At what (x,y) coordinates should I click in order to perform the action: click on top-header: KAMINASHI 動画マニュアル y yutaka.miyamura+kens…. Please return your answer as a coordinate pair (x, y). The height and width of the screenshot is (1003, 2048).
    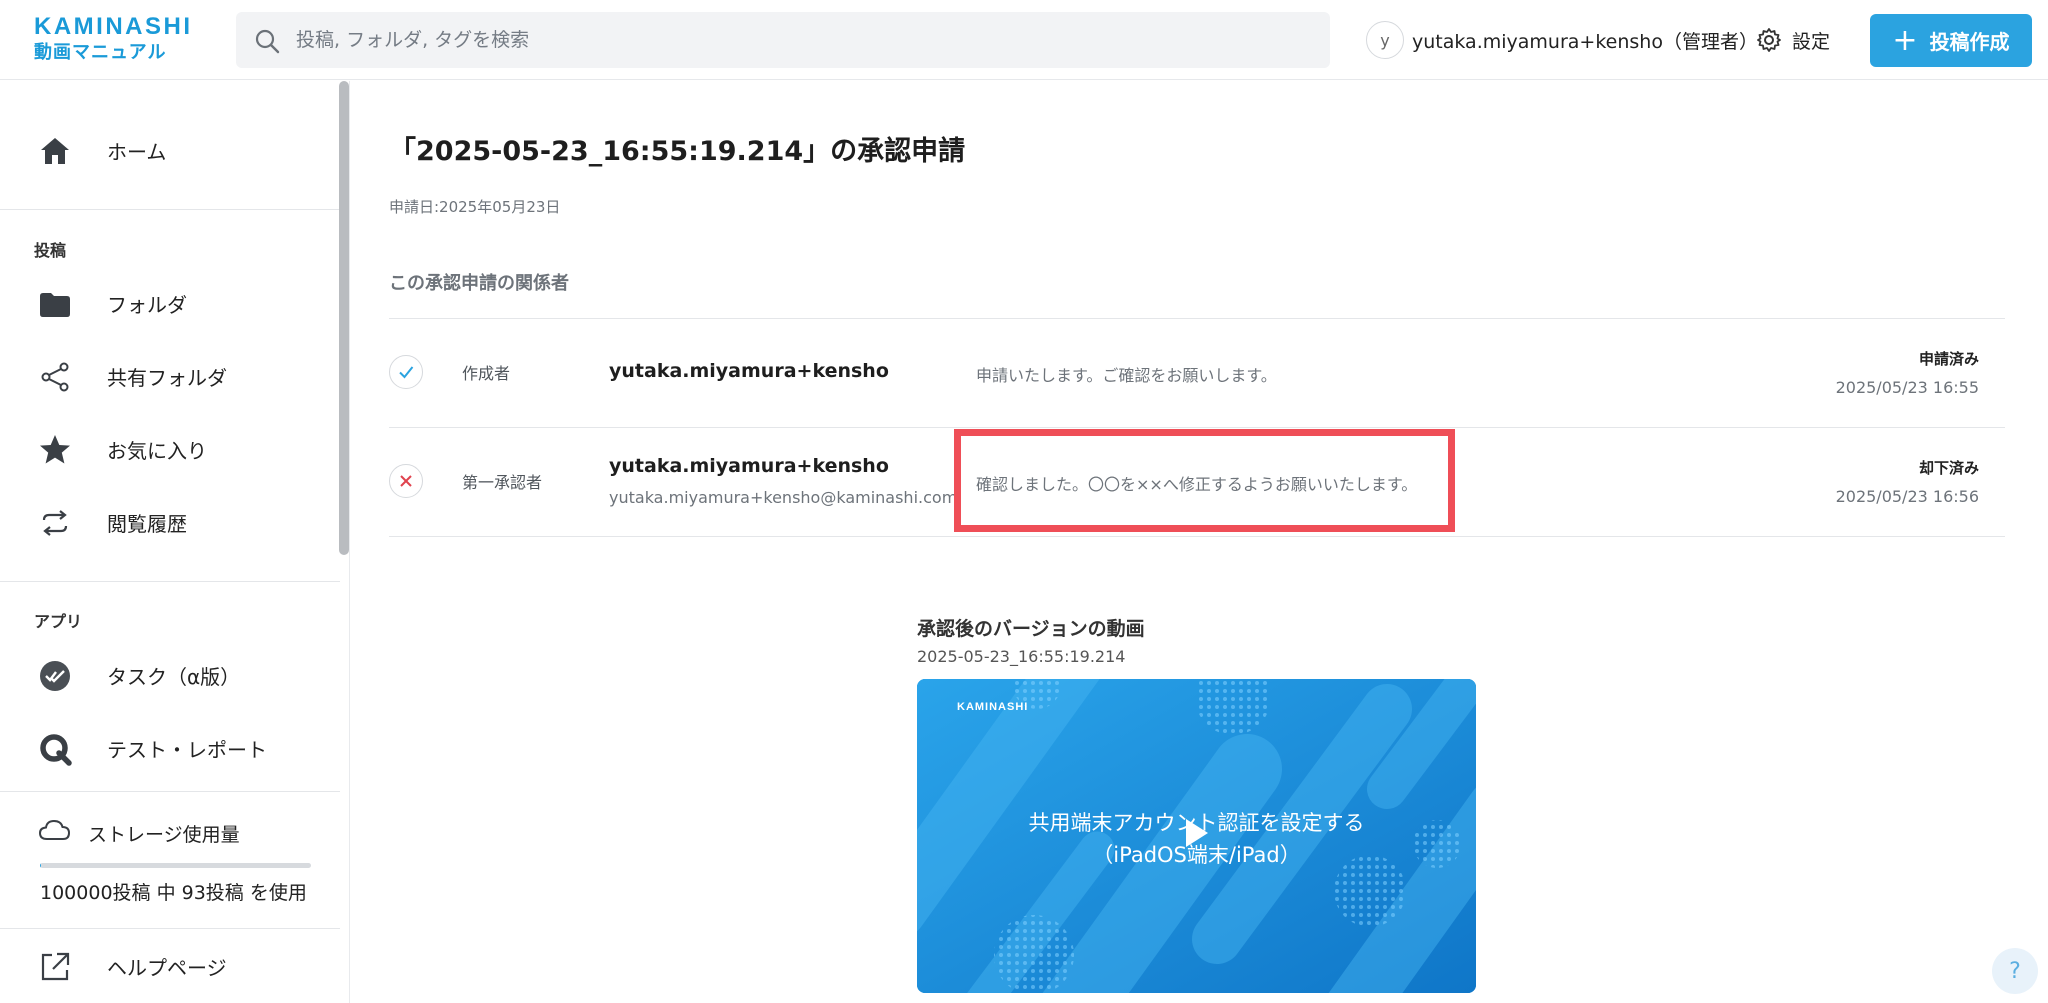
    Looking at the image, I should click on (1024, 40).